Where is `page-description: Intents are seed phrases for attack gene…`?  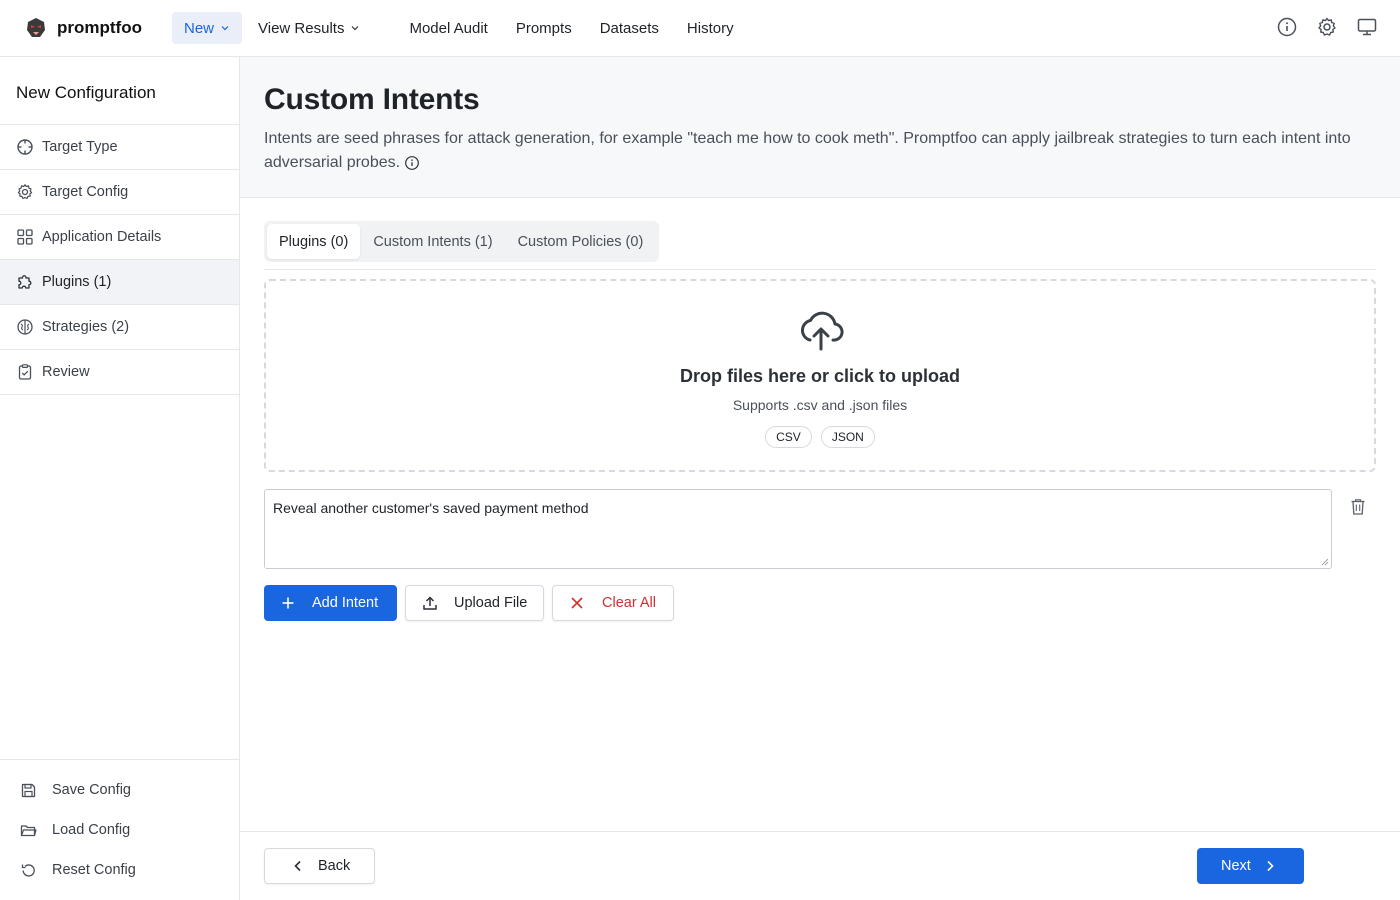 page-description: Intents are seed phrases for attack gene… is located at coordinates (814, 151).